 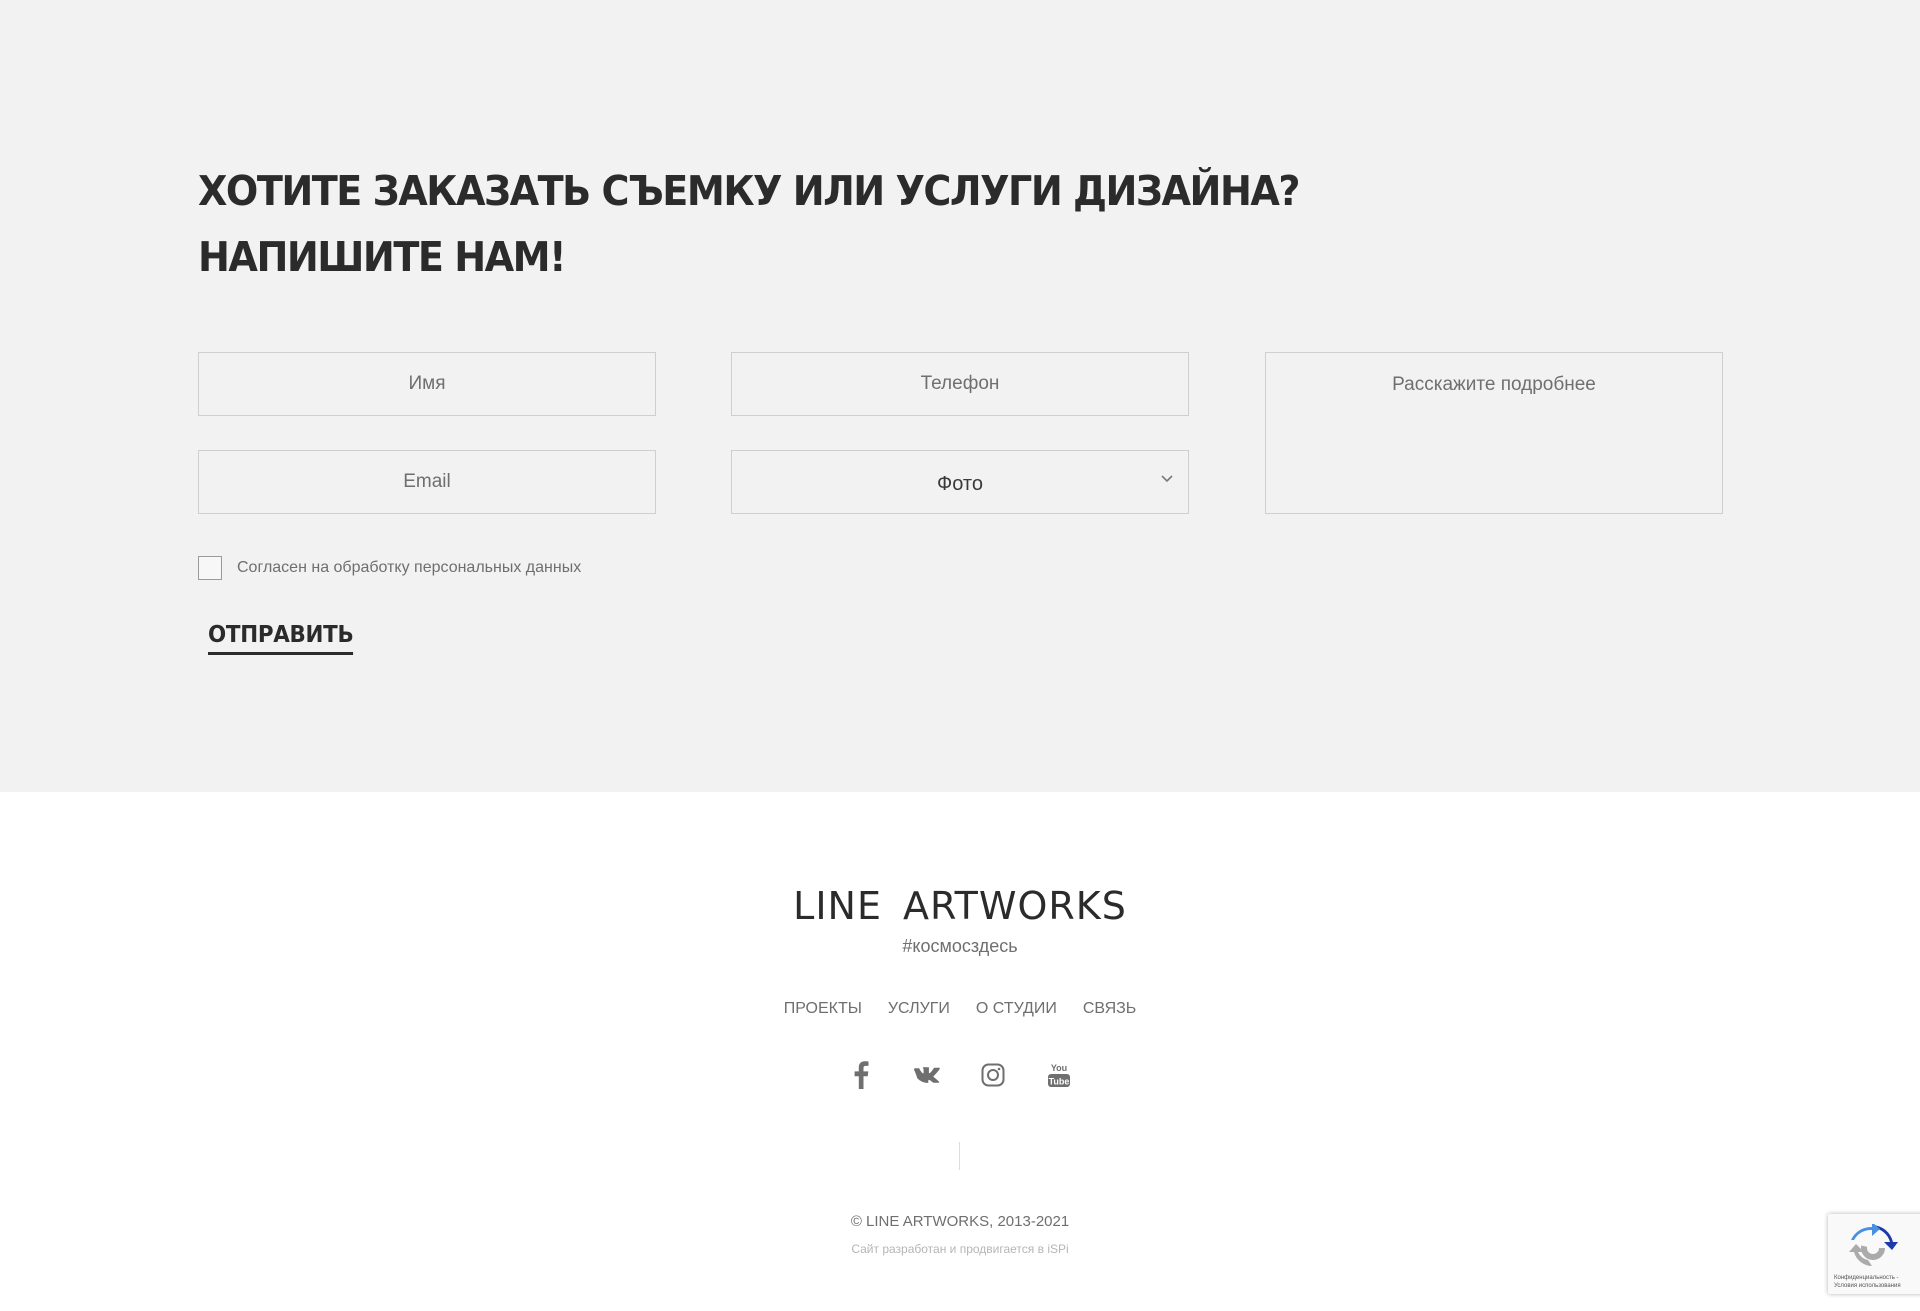 I want to click on footer-nav-contact: СВЯЗЬ, so click(x=1109, y=1009).